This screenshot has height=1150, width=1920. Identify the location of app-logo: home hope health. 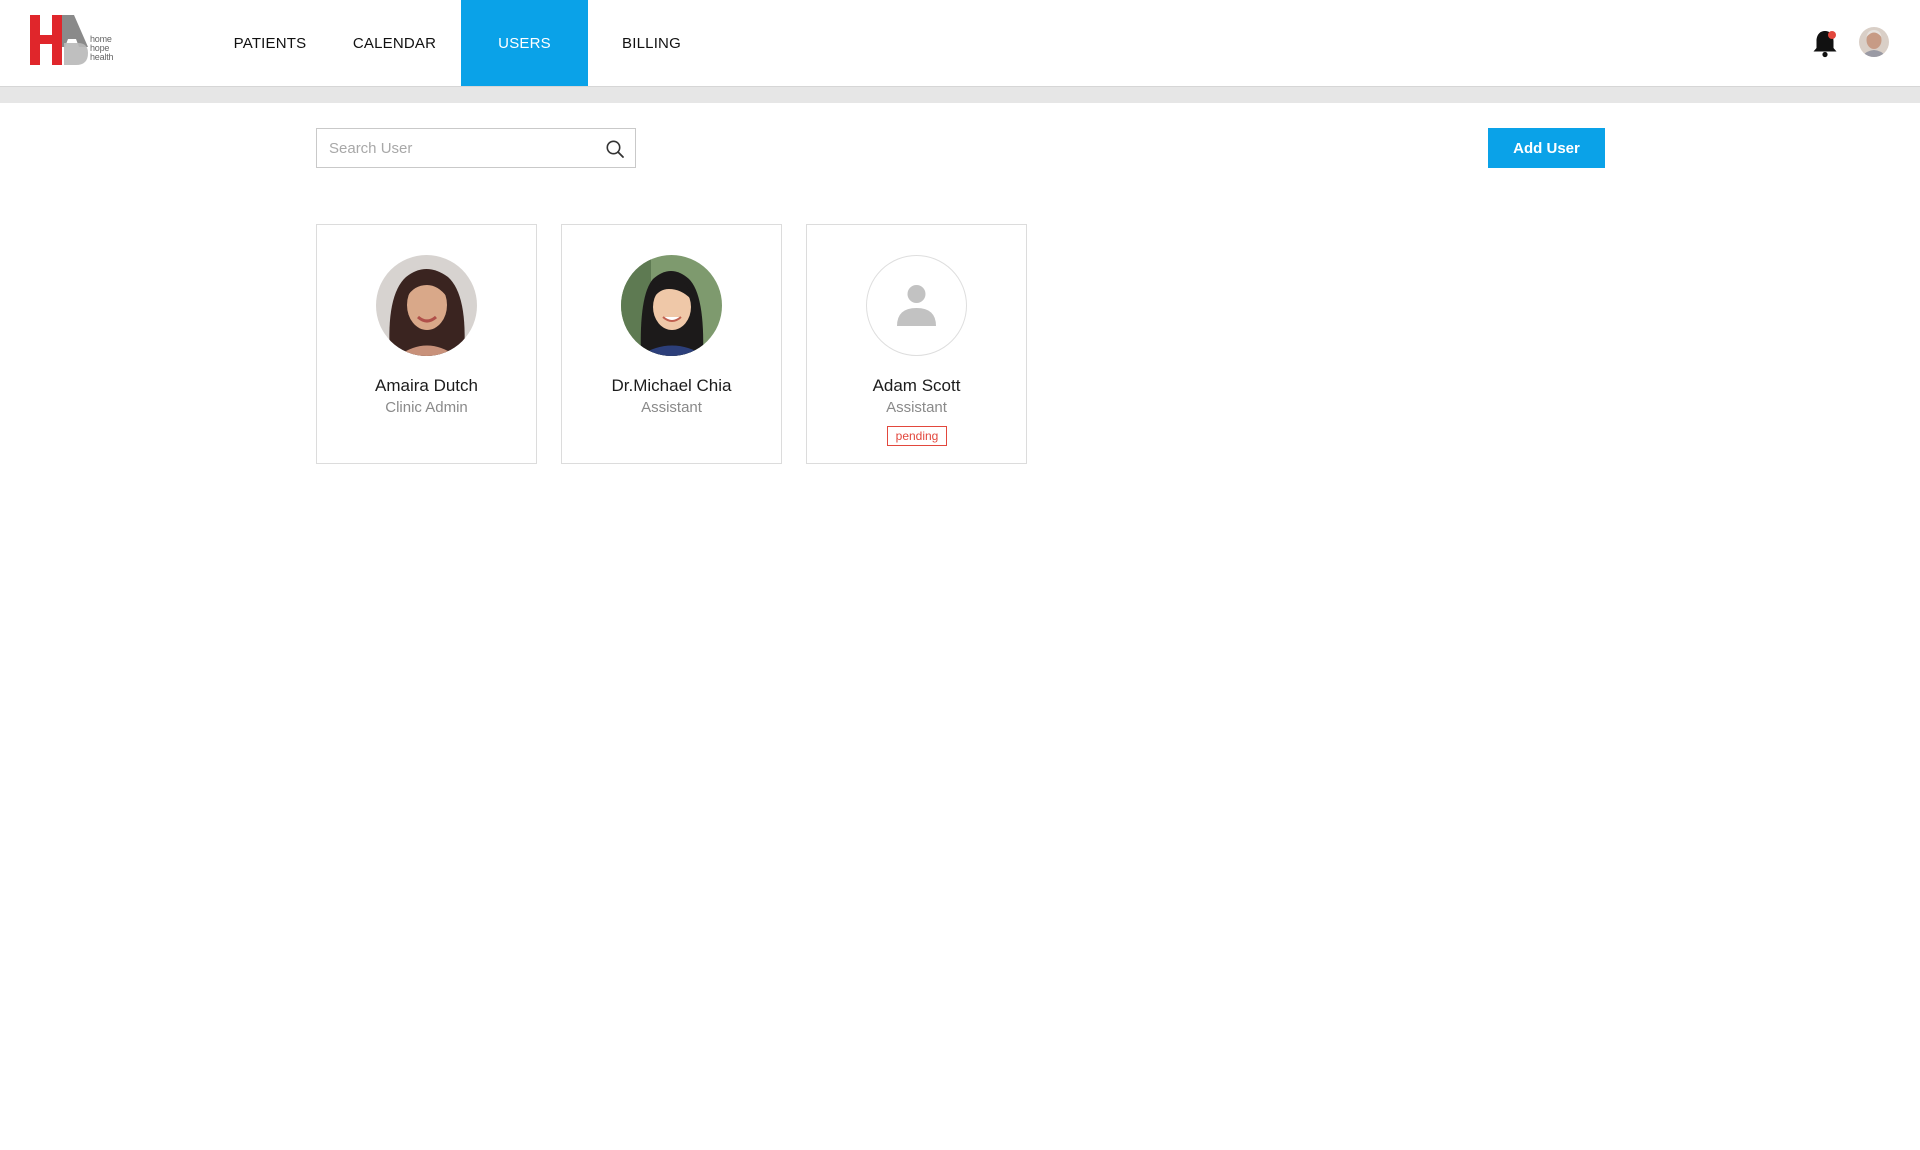
(76, 40).